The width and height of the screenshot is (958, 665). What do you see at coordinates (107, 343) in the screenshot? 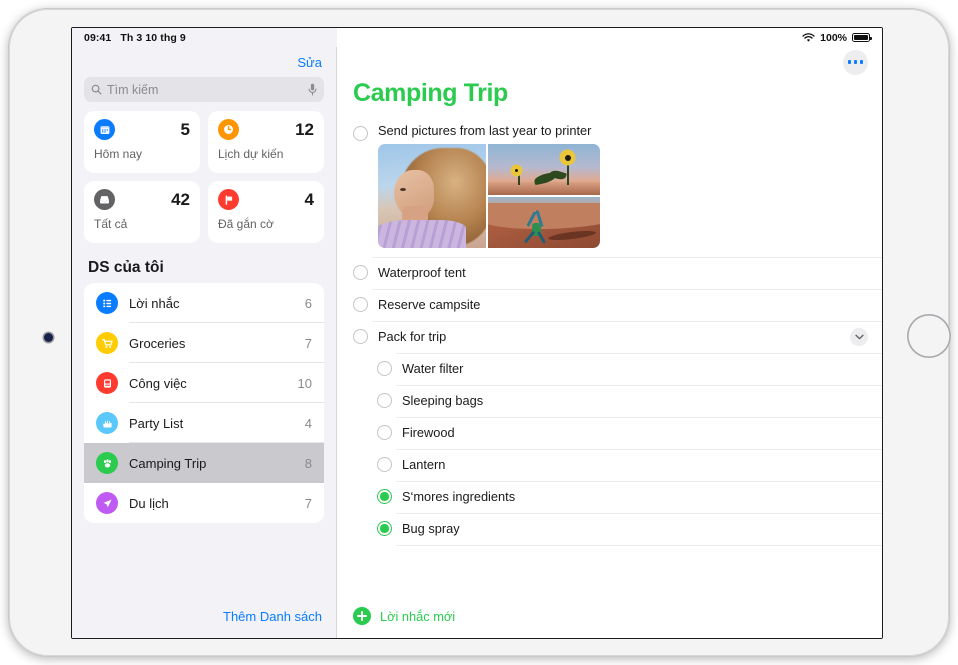
I see `shopping-cart-icon` at bounding box center [107, 343].